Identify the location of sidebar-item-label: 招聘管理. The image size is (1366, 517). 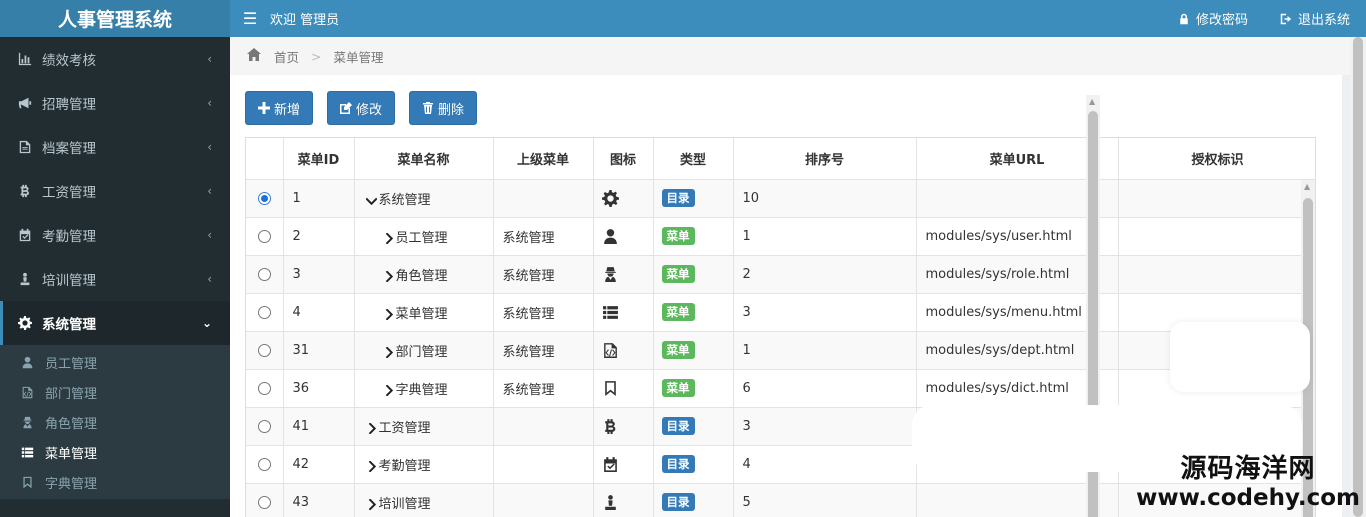
(69, 105).